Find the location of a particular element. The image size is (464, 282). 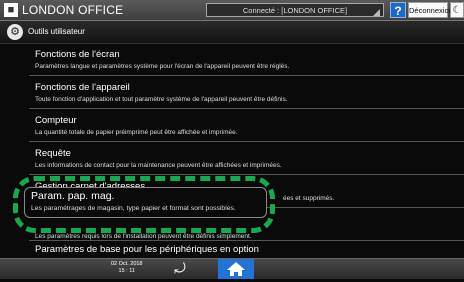

section-header: ⚙ Outils utilisateur is located at coordinates (232, 32).